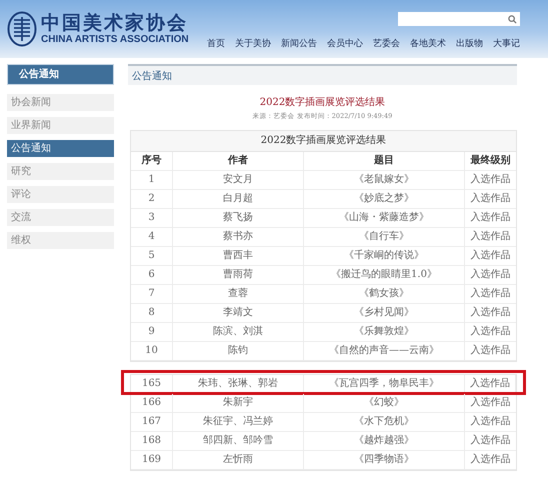 This screenshot has height=486, width=548. What do you see at coordinates (152, 332) in the screenshot?
I see `table-cell: 9` at bounding box center [152, 332].